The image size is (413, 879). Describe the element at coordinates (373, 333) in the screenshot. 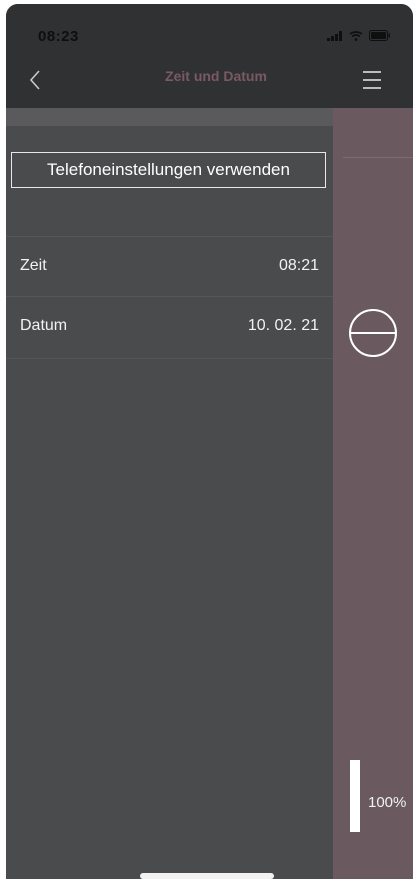

I see `minus-circle-icon` at that location.